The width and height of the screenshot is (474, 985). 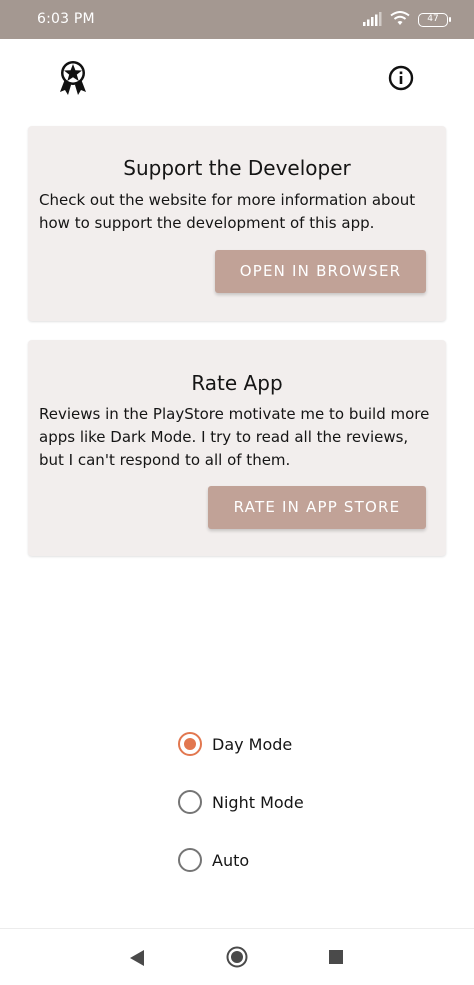 I want to click on radio-night-mode: Night Mode, so click(x=278, y=802).